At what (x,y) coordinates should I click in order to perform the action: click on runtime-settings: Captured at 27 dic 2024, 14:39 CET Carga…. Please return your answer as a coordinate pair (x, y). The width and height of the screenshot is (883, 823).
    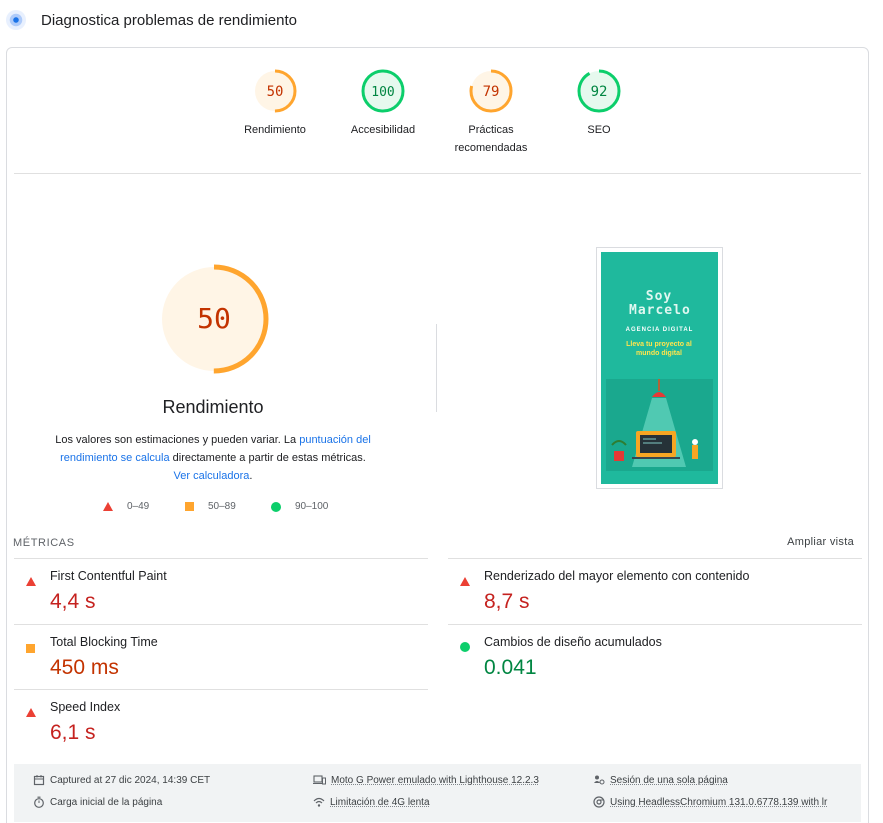
    Looking at the image, I should click on (437, 793).